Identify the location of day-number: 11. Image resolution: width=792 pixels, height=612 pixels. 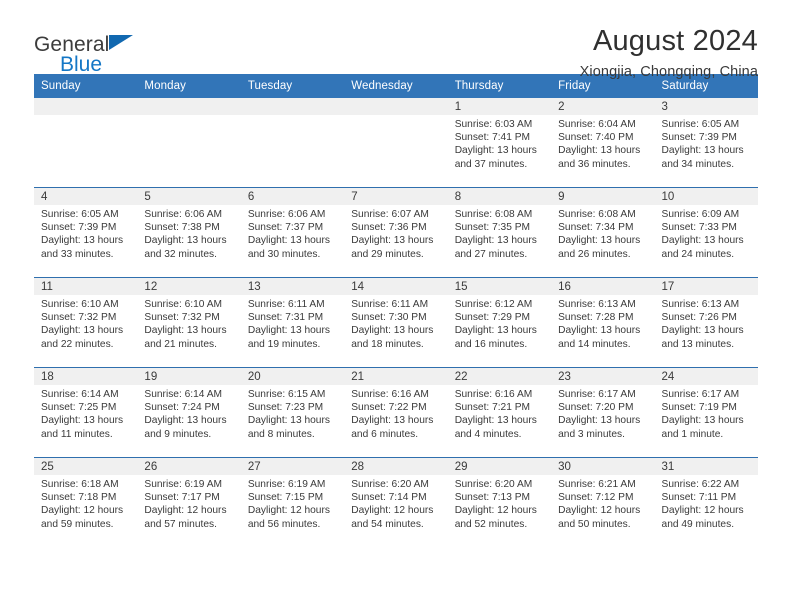
(86, 286).